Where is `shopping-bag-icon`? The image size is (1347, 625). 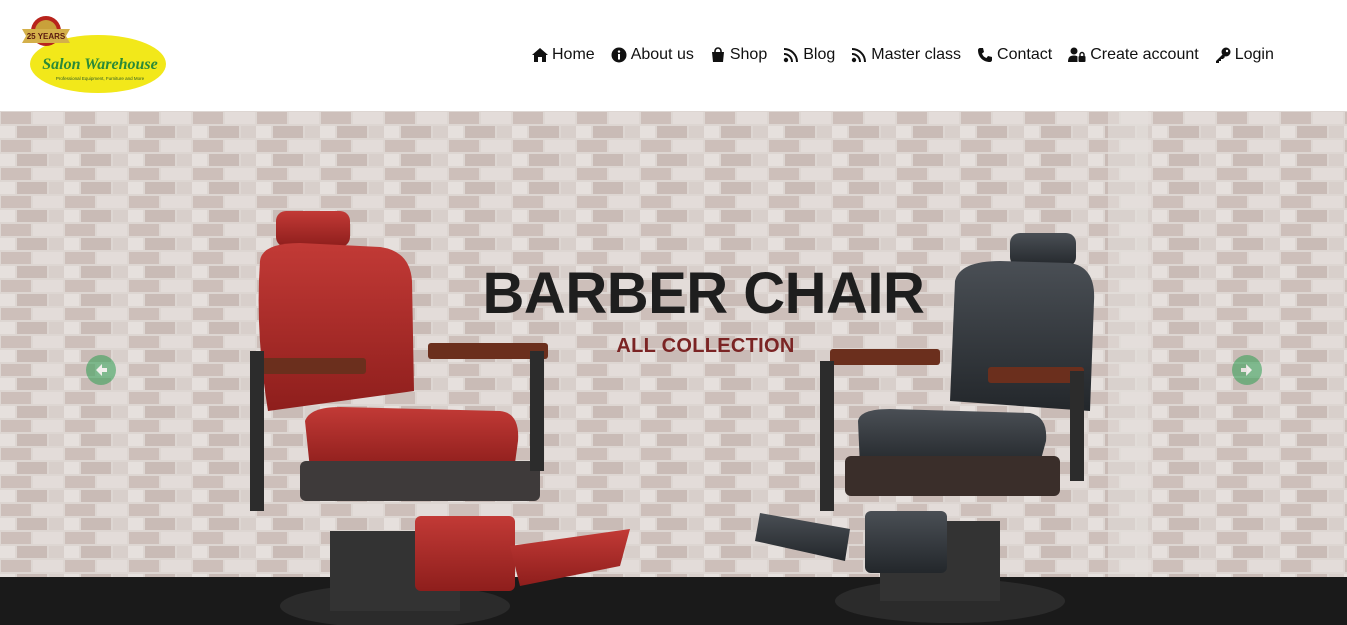
shopping-bag-icon is located at coordinates (717, 54).